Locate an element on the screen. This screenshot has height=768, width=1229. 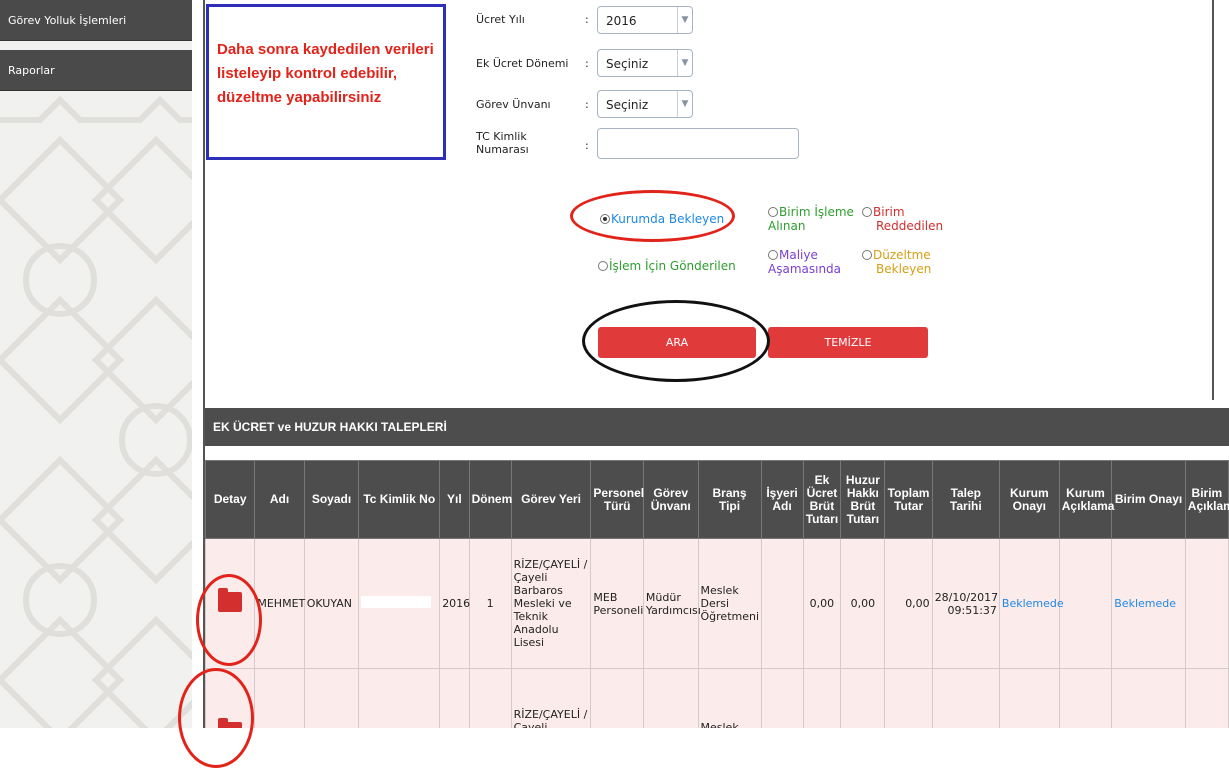
col-header: Personel Türü is located at coordinates (617, 499).